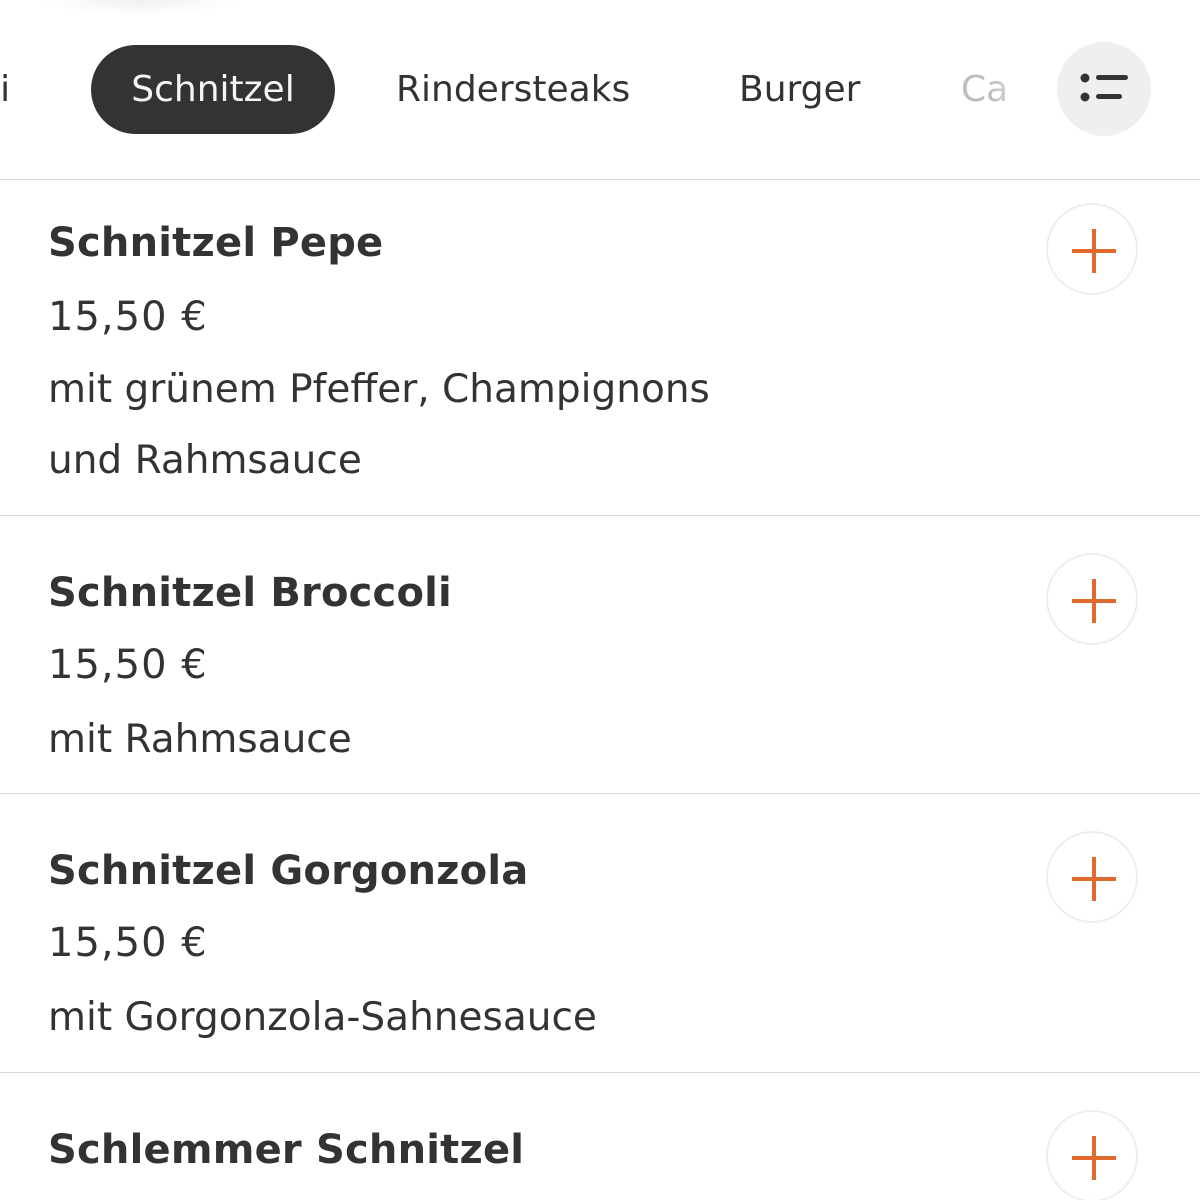 The width and height of the screenshot is (1200, 1200). I want to click on item-name: Schnitzel Pepe, so click(216, 243).